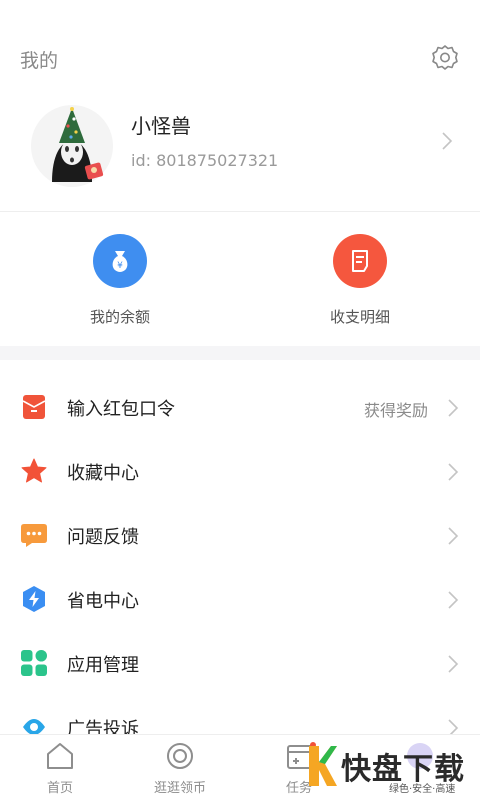 The width and height of the screenshot is (480, 800). I want to click on star-icon, so click(34, 471).